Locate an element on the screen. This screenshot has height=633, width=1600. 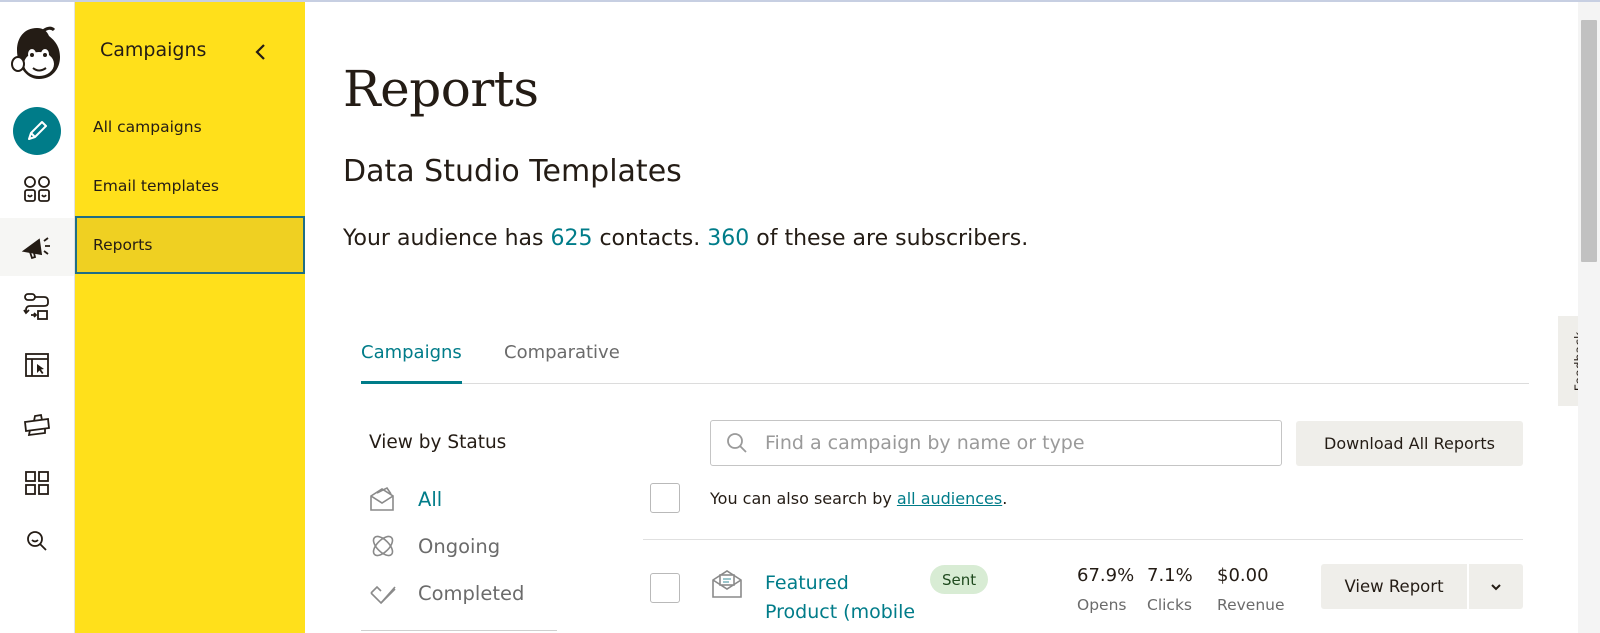
nav-item-email-templates: Email templates is located at coordinates (190, 186).